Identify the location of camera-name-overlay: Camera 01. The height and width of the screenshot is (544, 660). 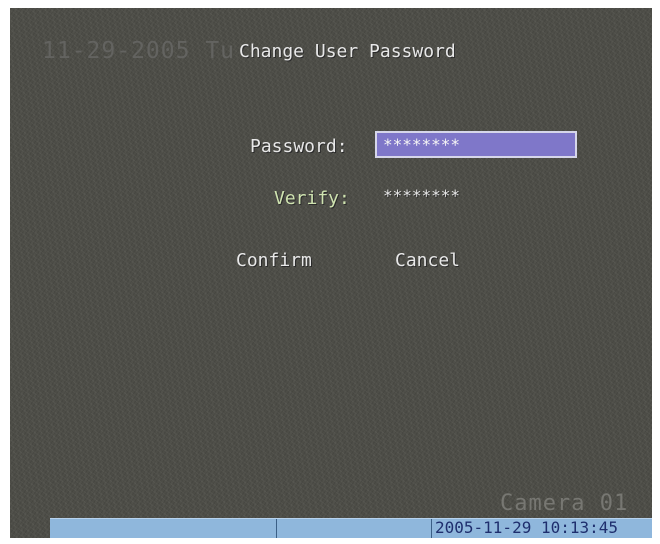
(564, 503).